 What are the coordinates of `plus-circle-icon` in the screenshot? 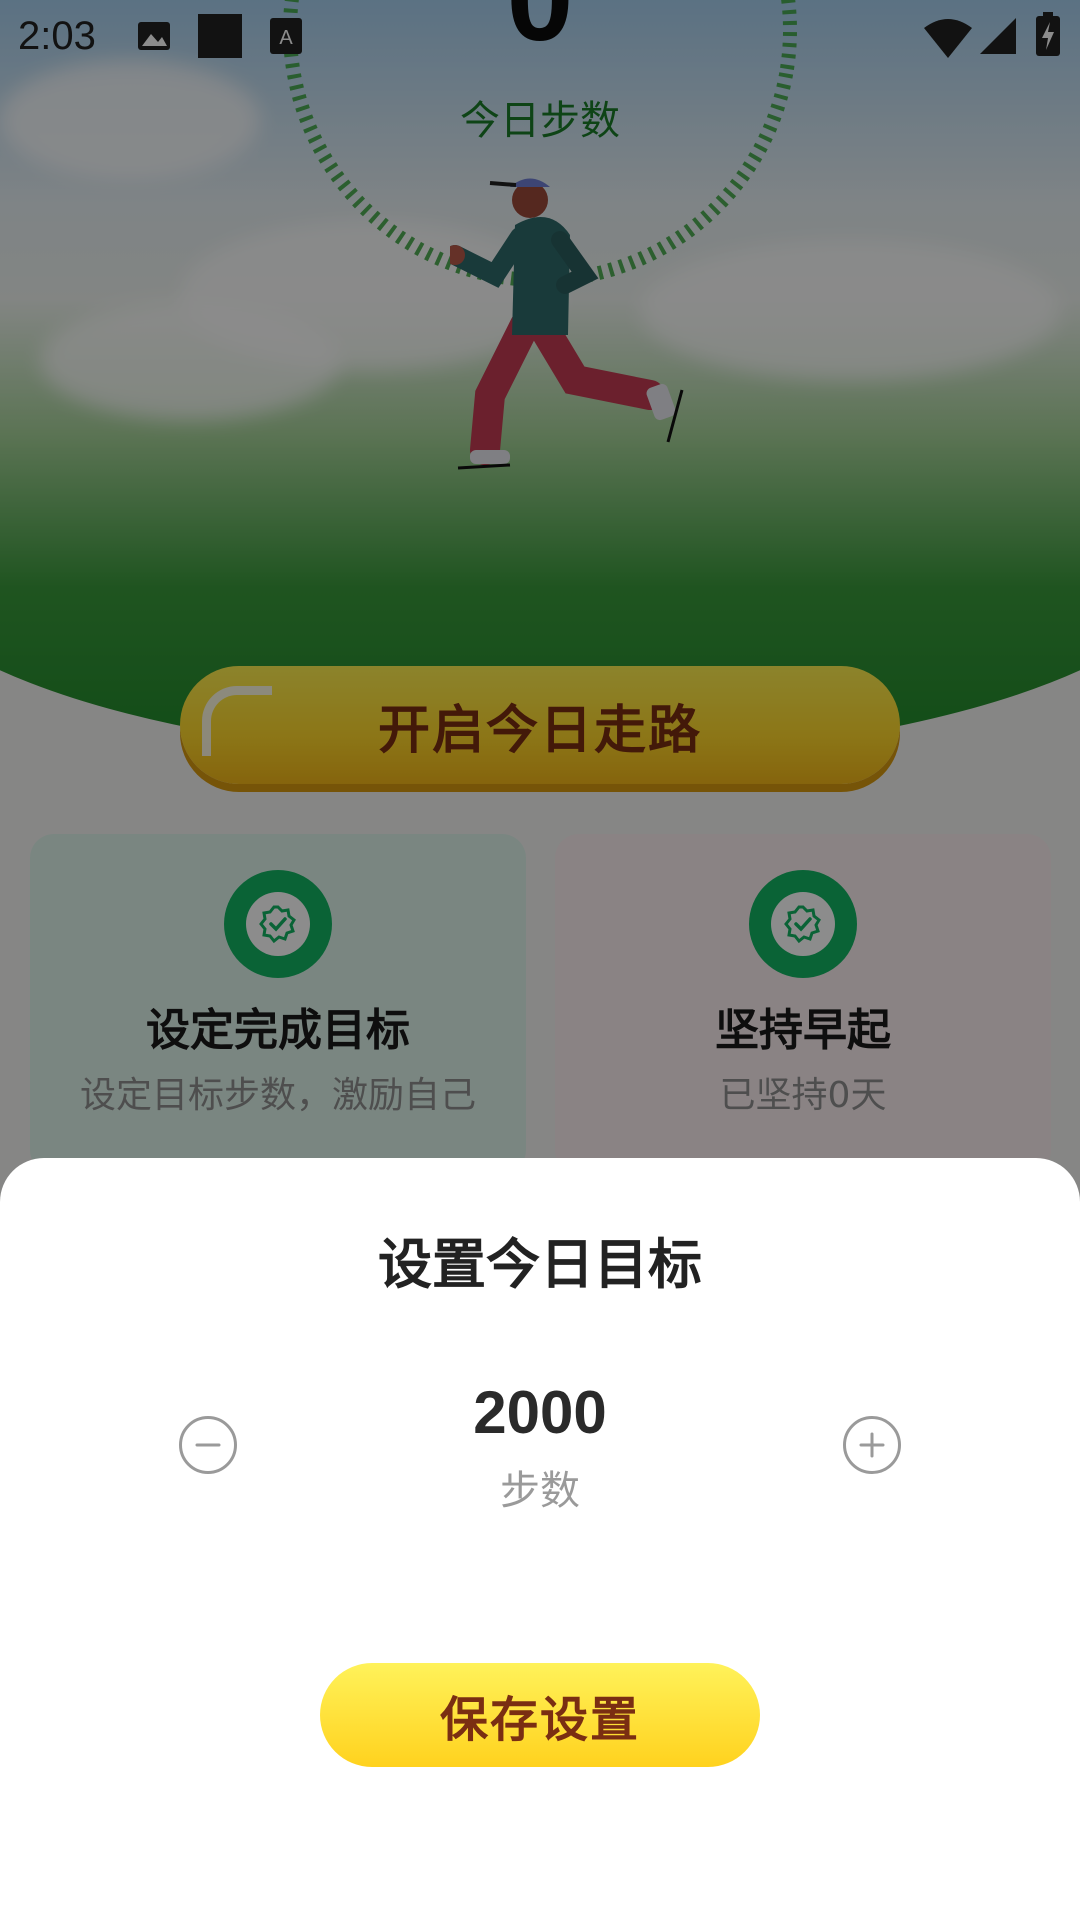 It's located at (872, 1445).